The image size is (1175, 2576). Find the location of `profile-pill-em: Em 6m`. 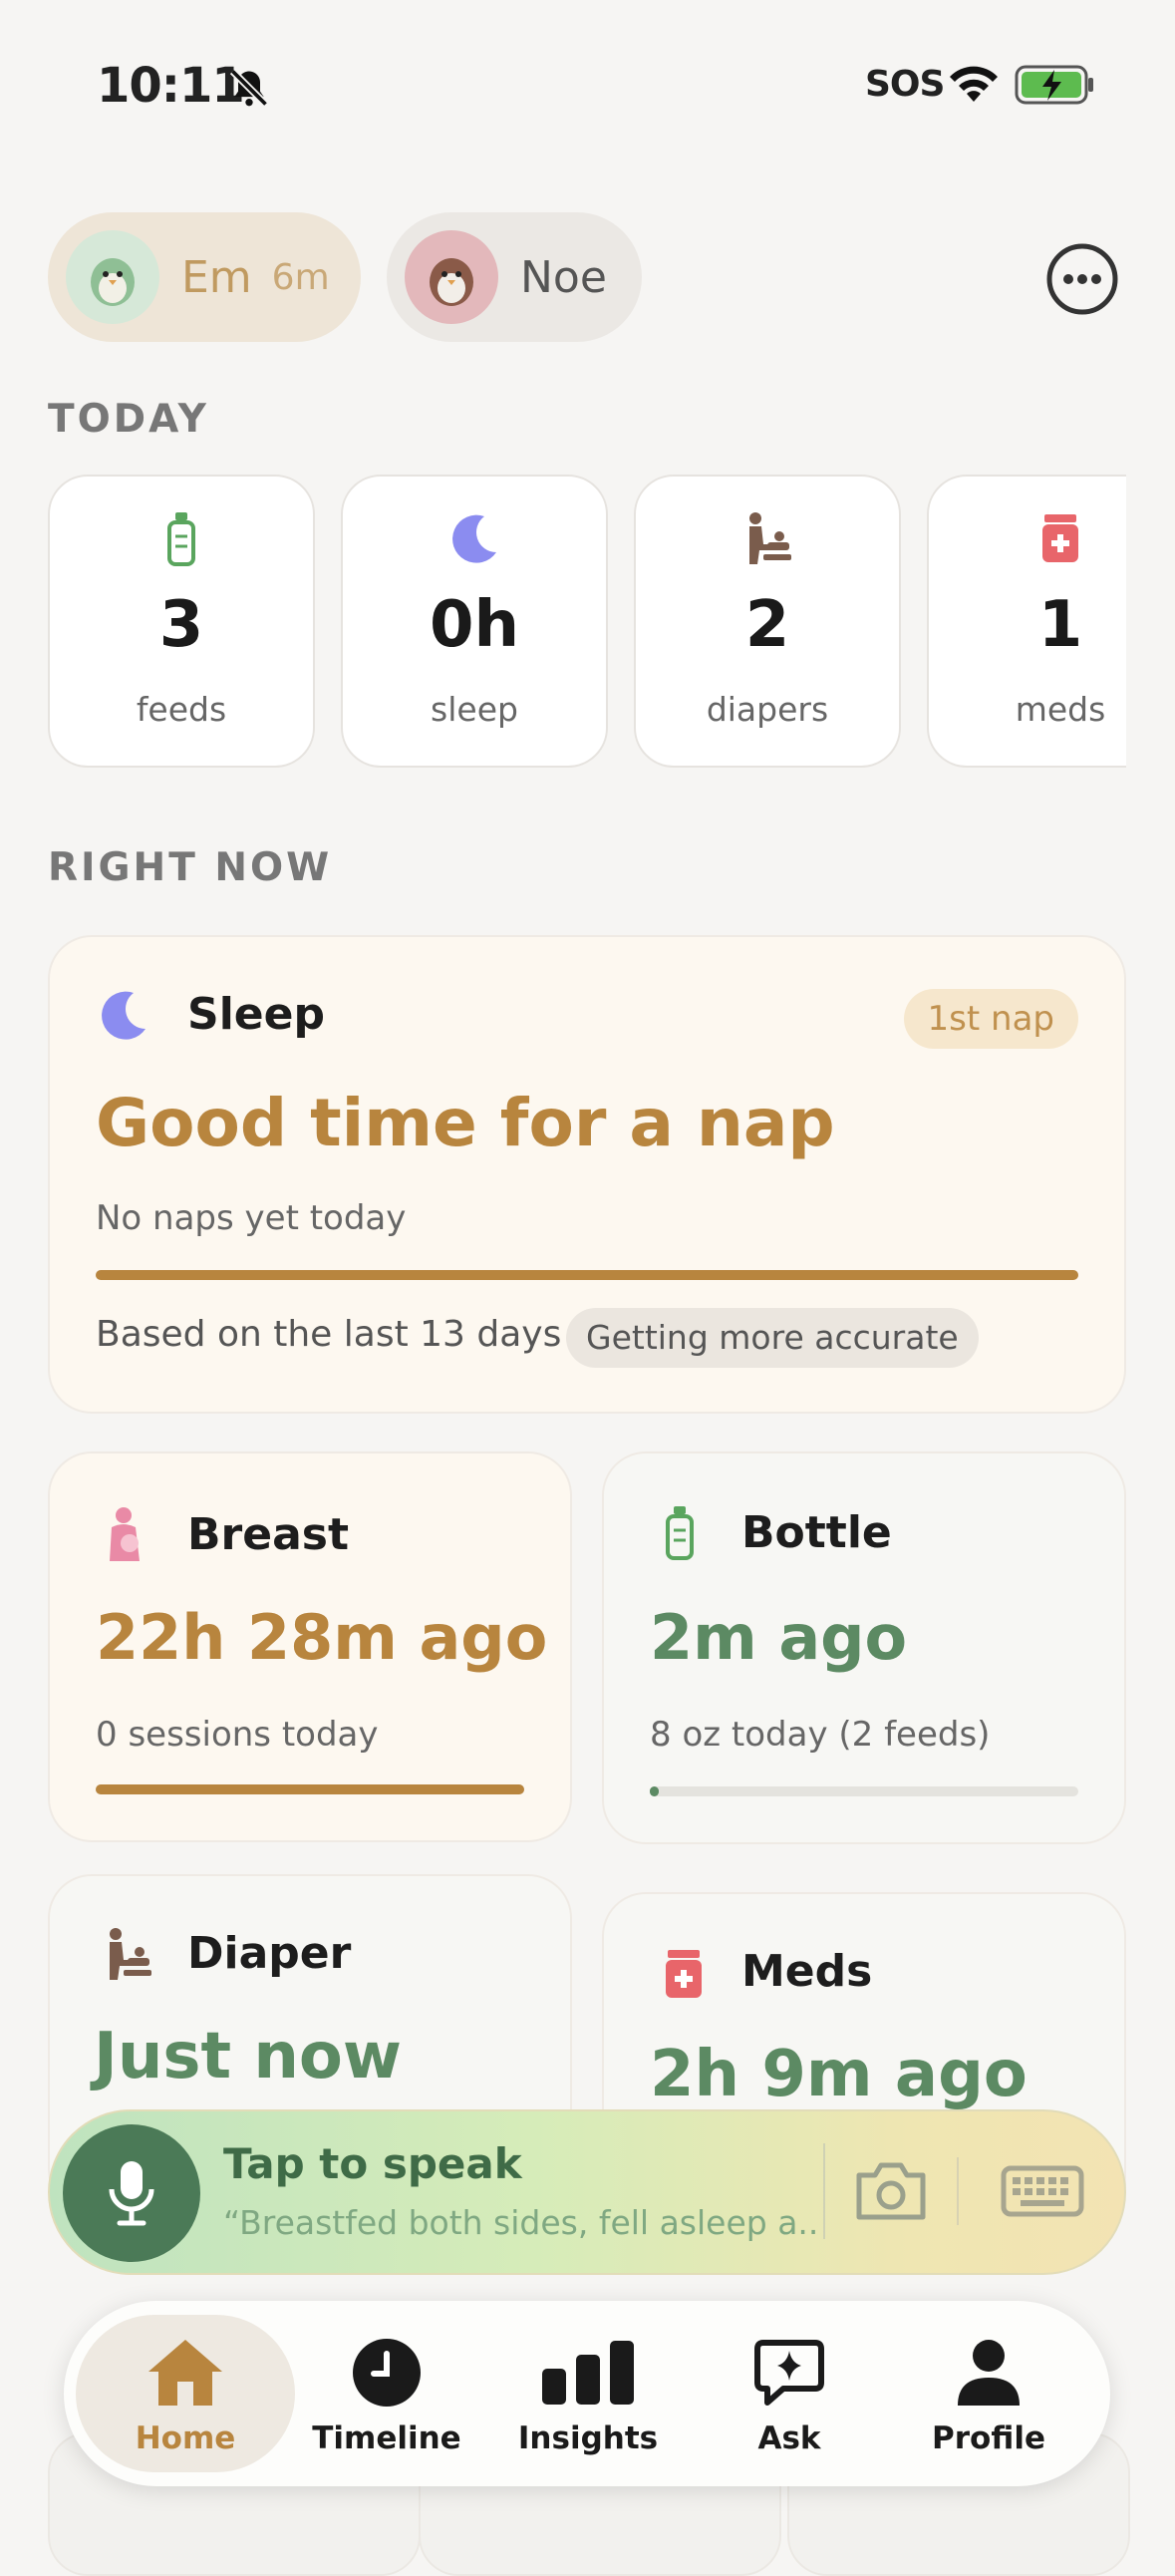

profile-pill-em: Em 6m is located at coordinates (204, 277).